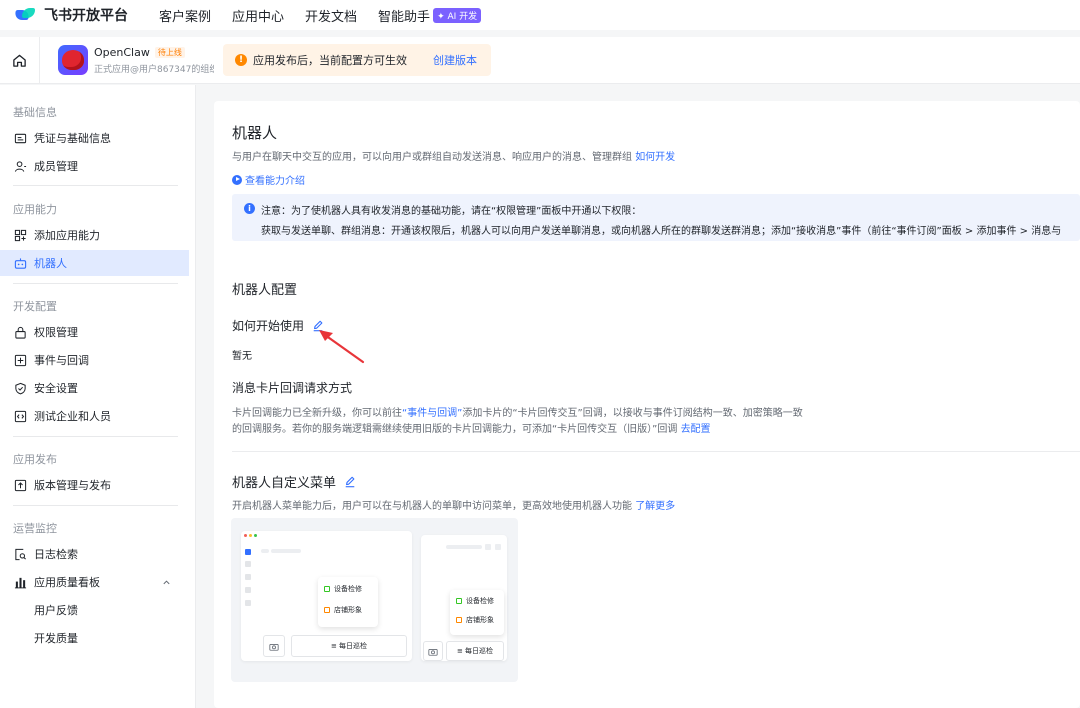 The image size is (1080, 708). I want to click on camera-icon, so click(274, 646).